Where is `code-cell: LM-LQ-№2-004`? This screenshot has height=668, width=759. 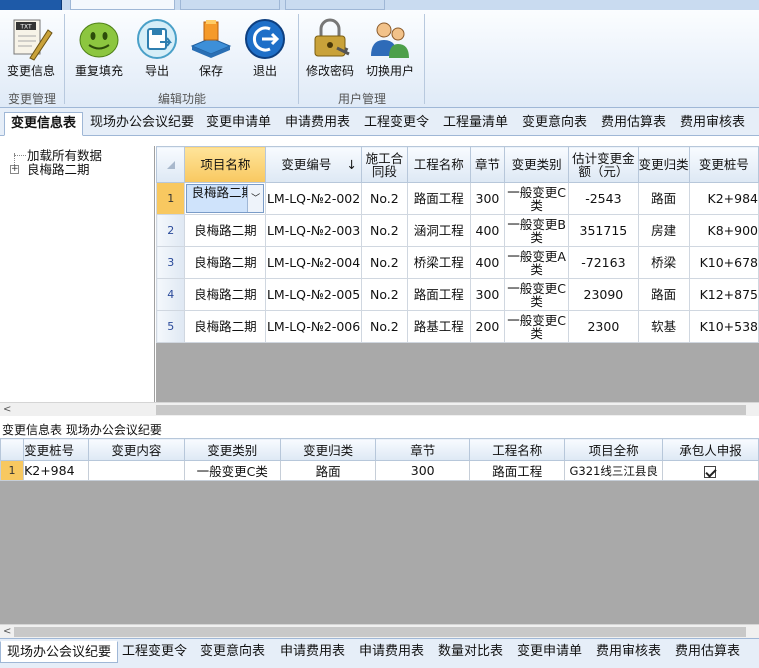 code-cell: LM-LQ-№2-004 is located at coordinates (314, 262).